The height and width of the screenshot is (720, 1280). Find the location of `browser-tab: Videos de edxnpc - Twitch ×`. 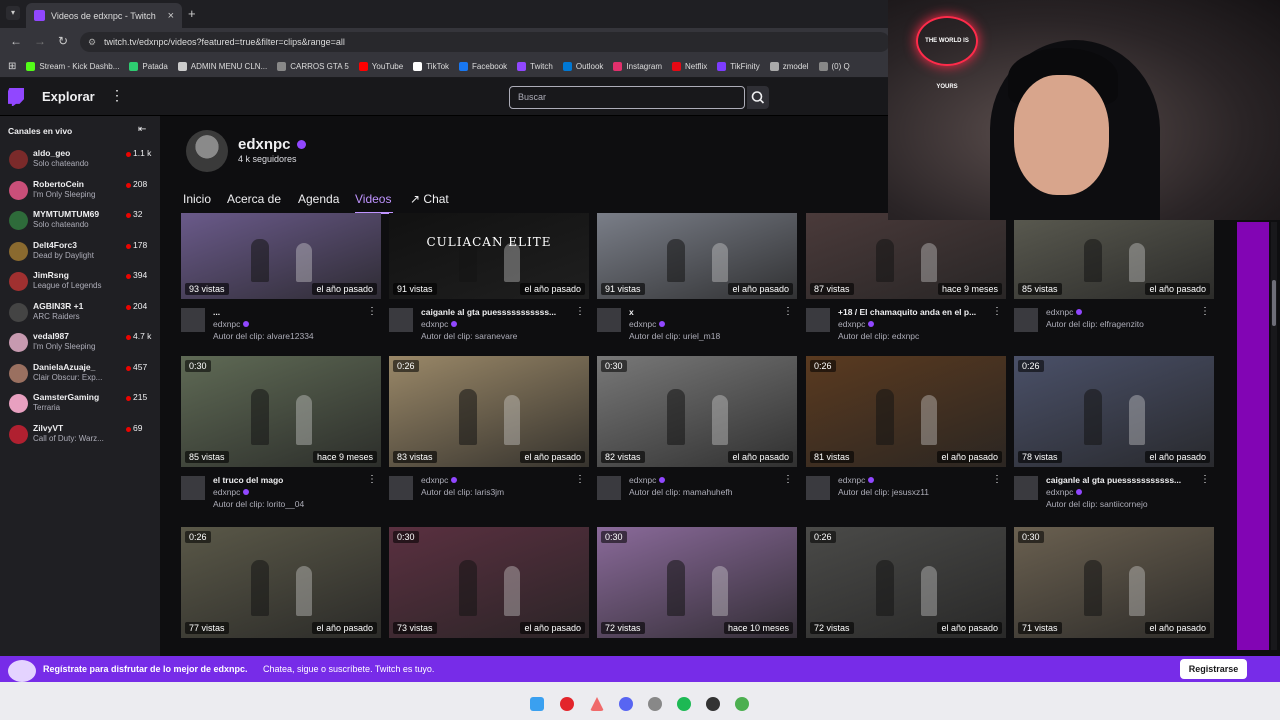

browser-tab: Videos de edxnpc - Twitch × is located at coordinates (104, 15).